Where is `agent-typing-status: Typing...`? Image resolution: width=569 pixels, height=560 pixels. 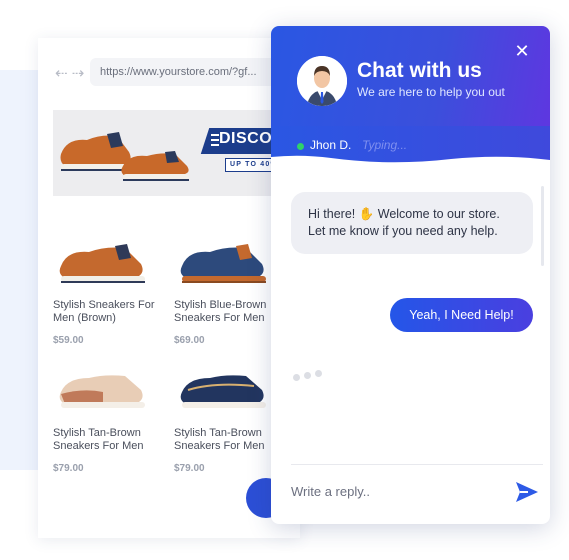
agent-typing-status: Typing... is located at coordinates (385, 145).